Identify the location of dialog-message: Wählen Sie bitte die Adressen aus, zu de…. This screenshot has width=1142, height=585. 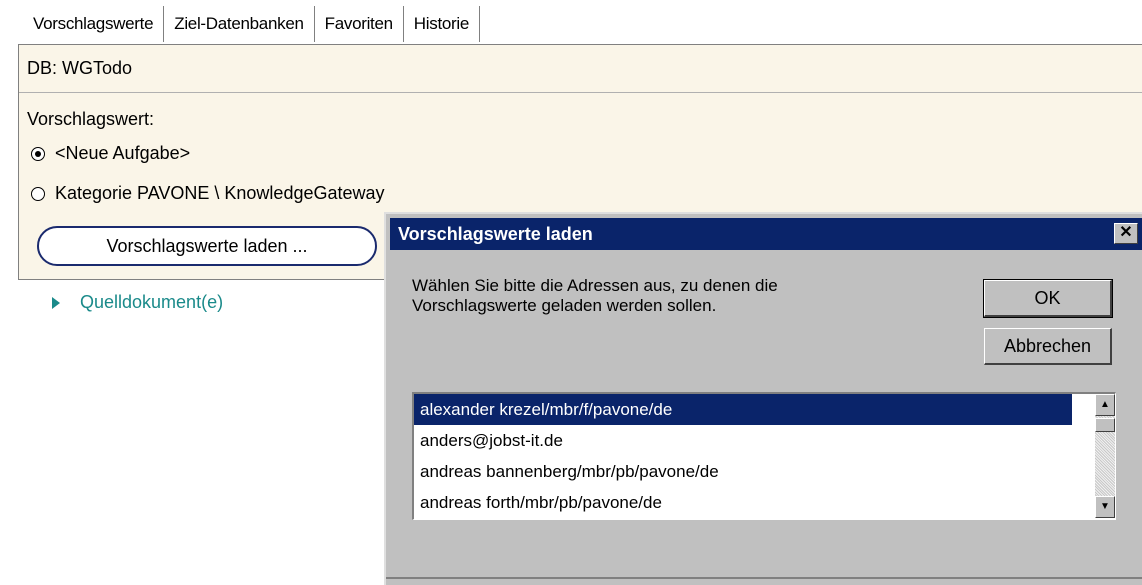
(672, 296).